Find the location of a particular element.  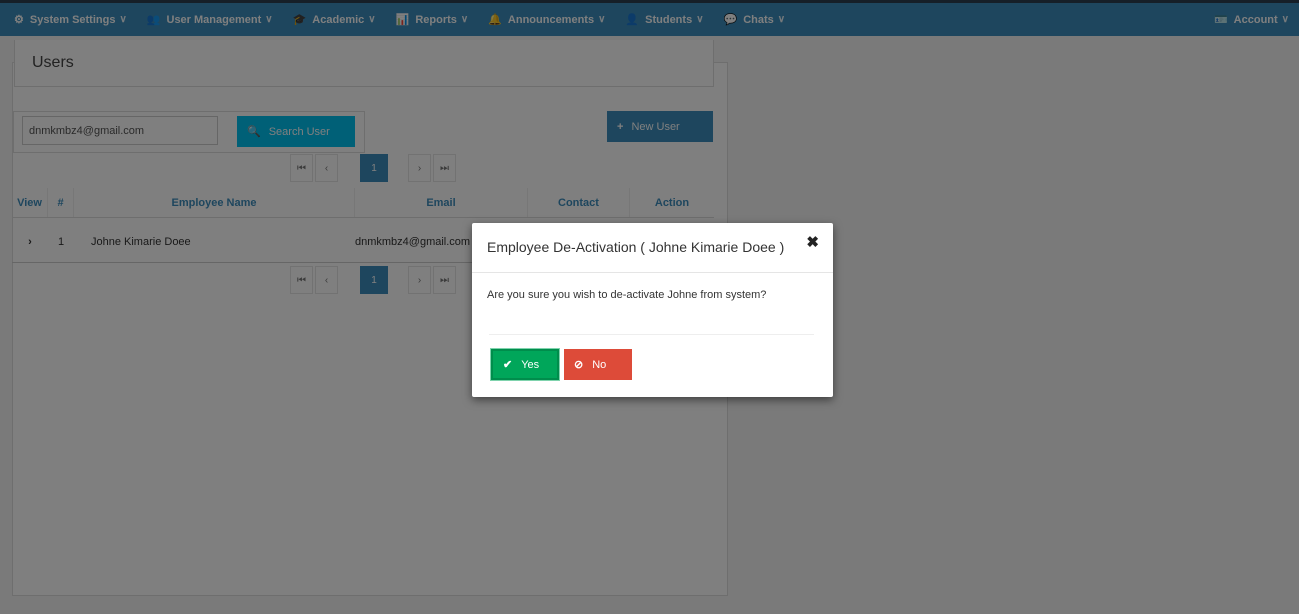

ban-icon: ⊘ is located at coordinates (579, 365).